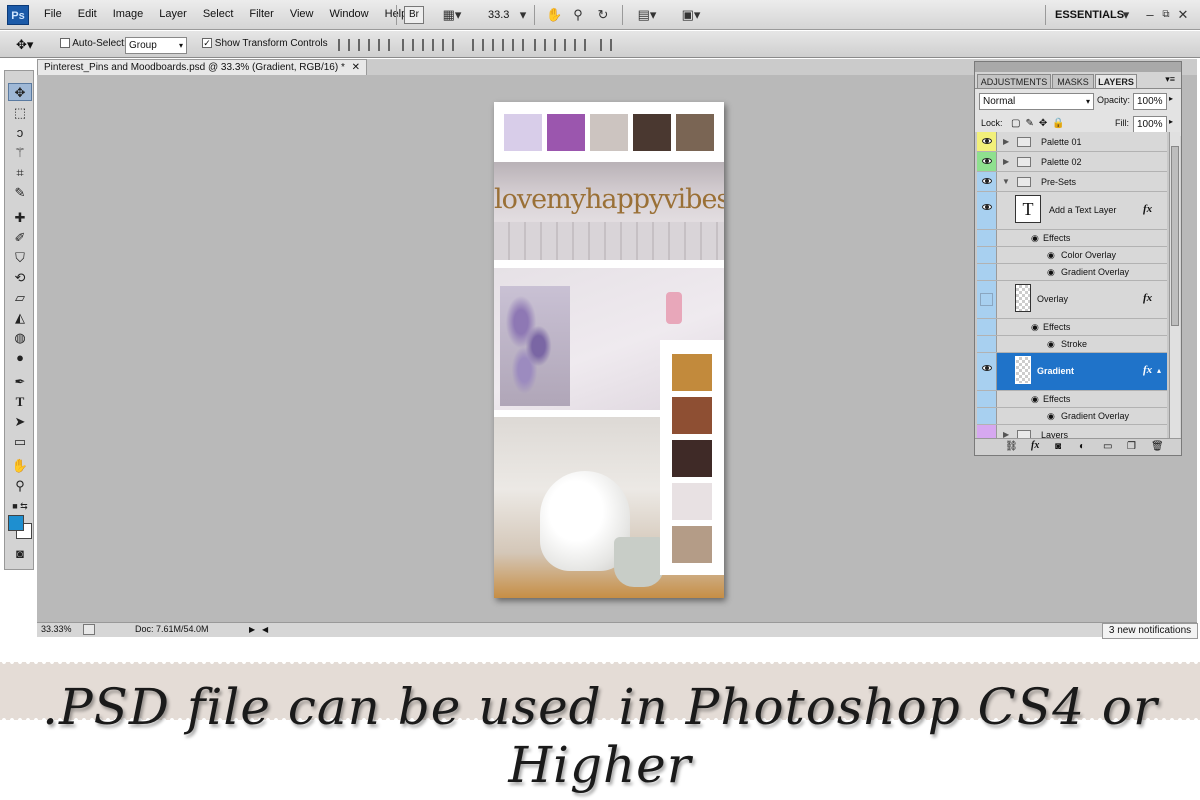 This screenshot has width=1200, height=800. I want to click on menu-layer: Layer, so click(173, 14).